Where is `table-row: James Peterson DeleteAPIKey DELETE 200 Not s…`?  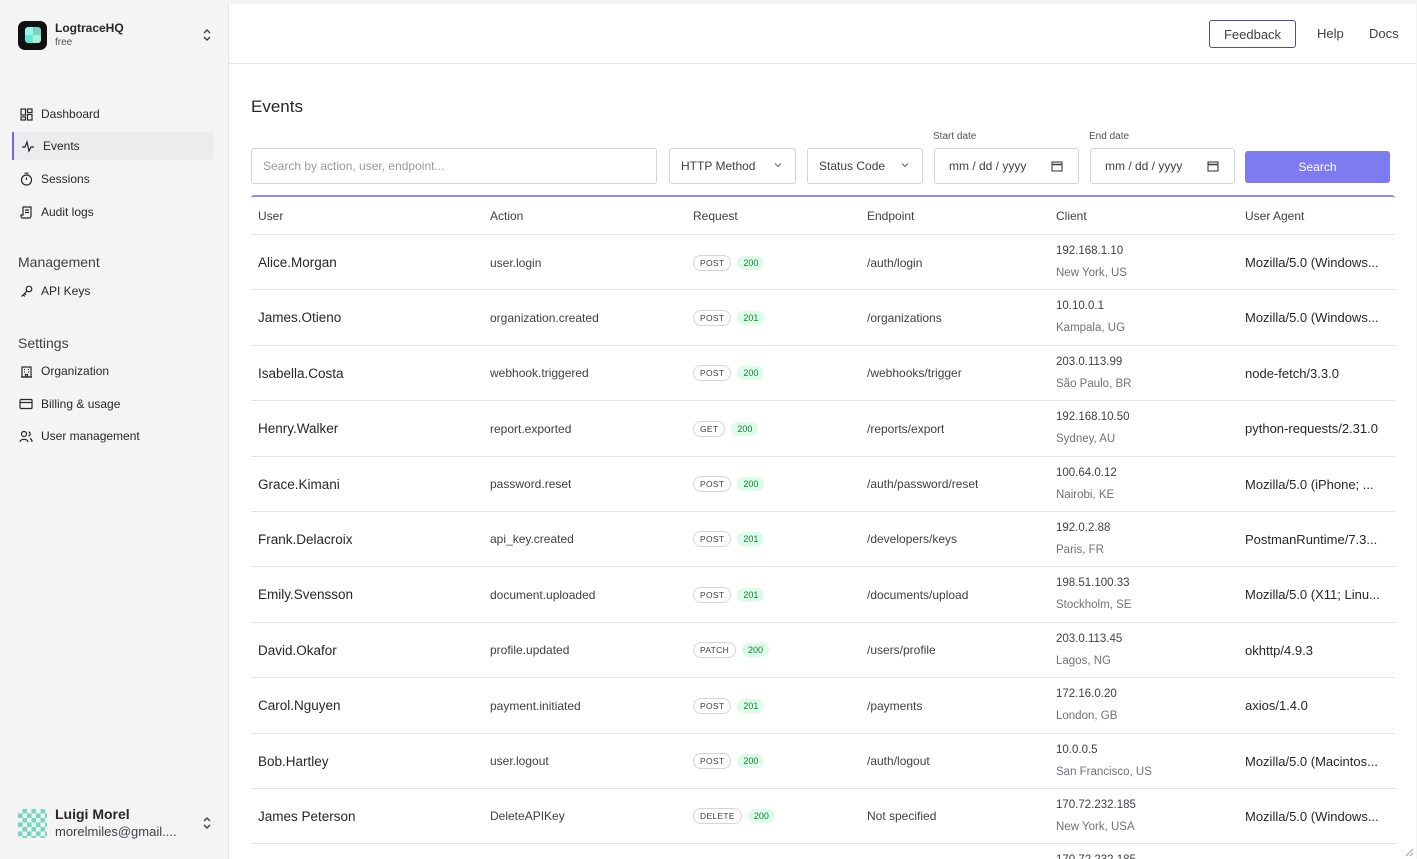 table-row: James Peterson DeleteAPIKey DELETE 200 Not s… is located at coordinates (823, 817).